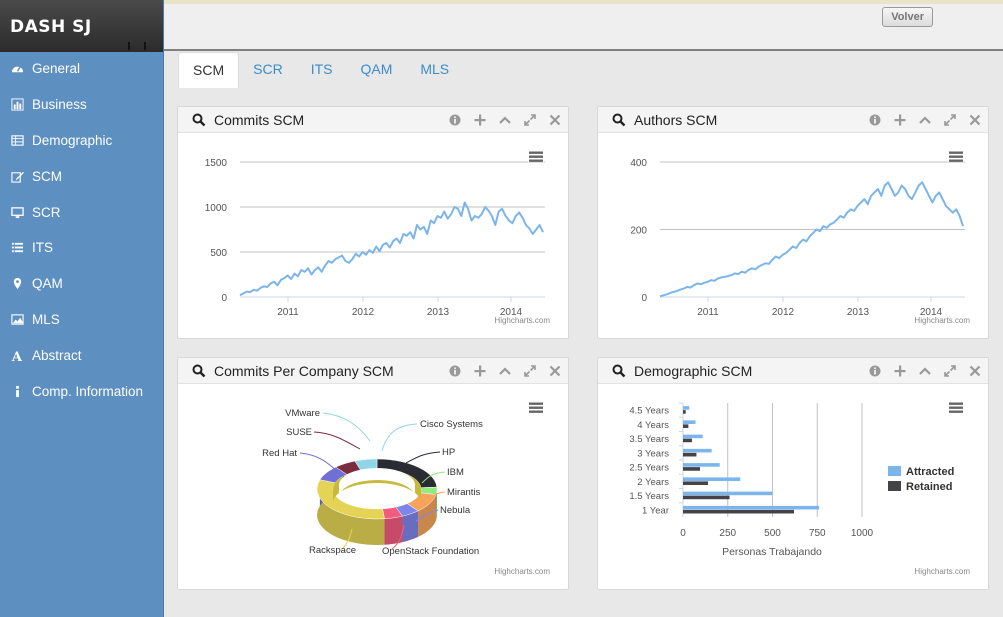 This screenshot has width=1003, height=617. Describe the element at coordinates (655, 510) in the screenshot. I see `y-tick-label: 1 Year` at that location.